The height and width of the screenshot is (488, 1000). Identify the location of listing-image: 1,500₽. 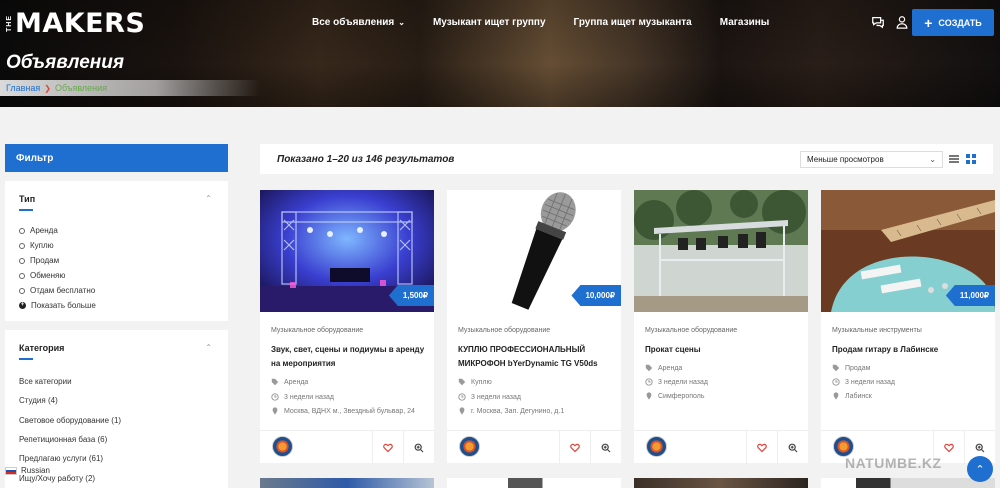
(347, 251).